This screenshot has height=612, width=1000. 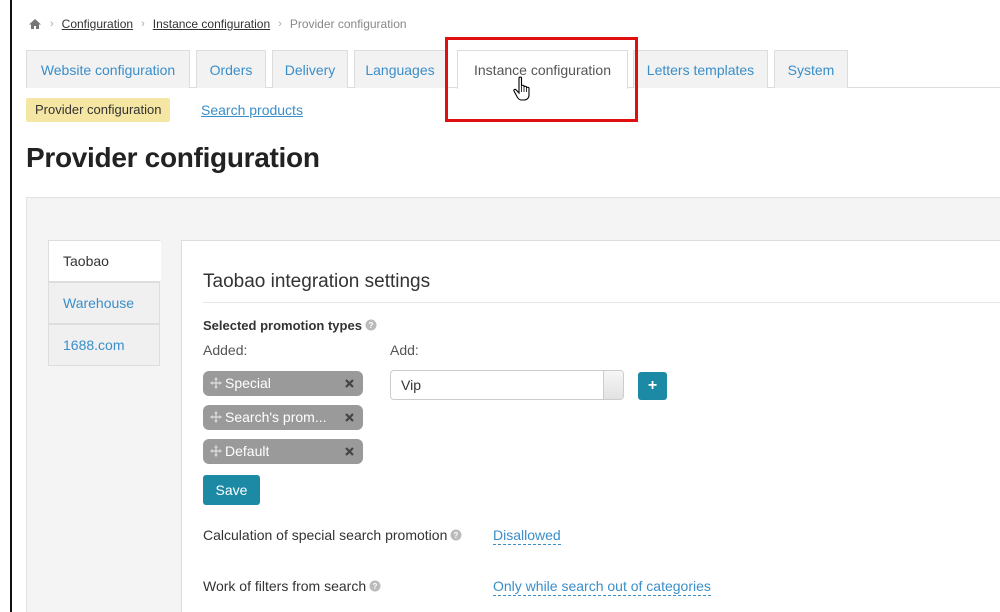 I want to click on breadcrumb-instance-configuration: Instance configuration, so click(x=211, y=24).